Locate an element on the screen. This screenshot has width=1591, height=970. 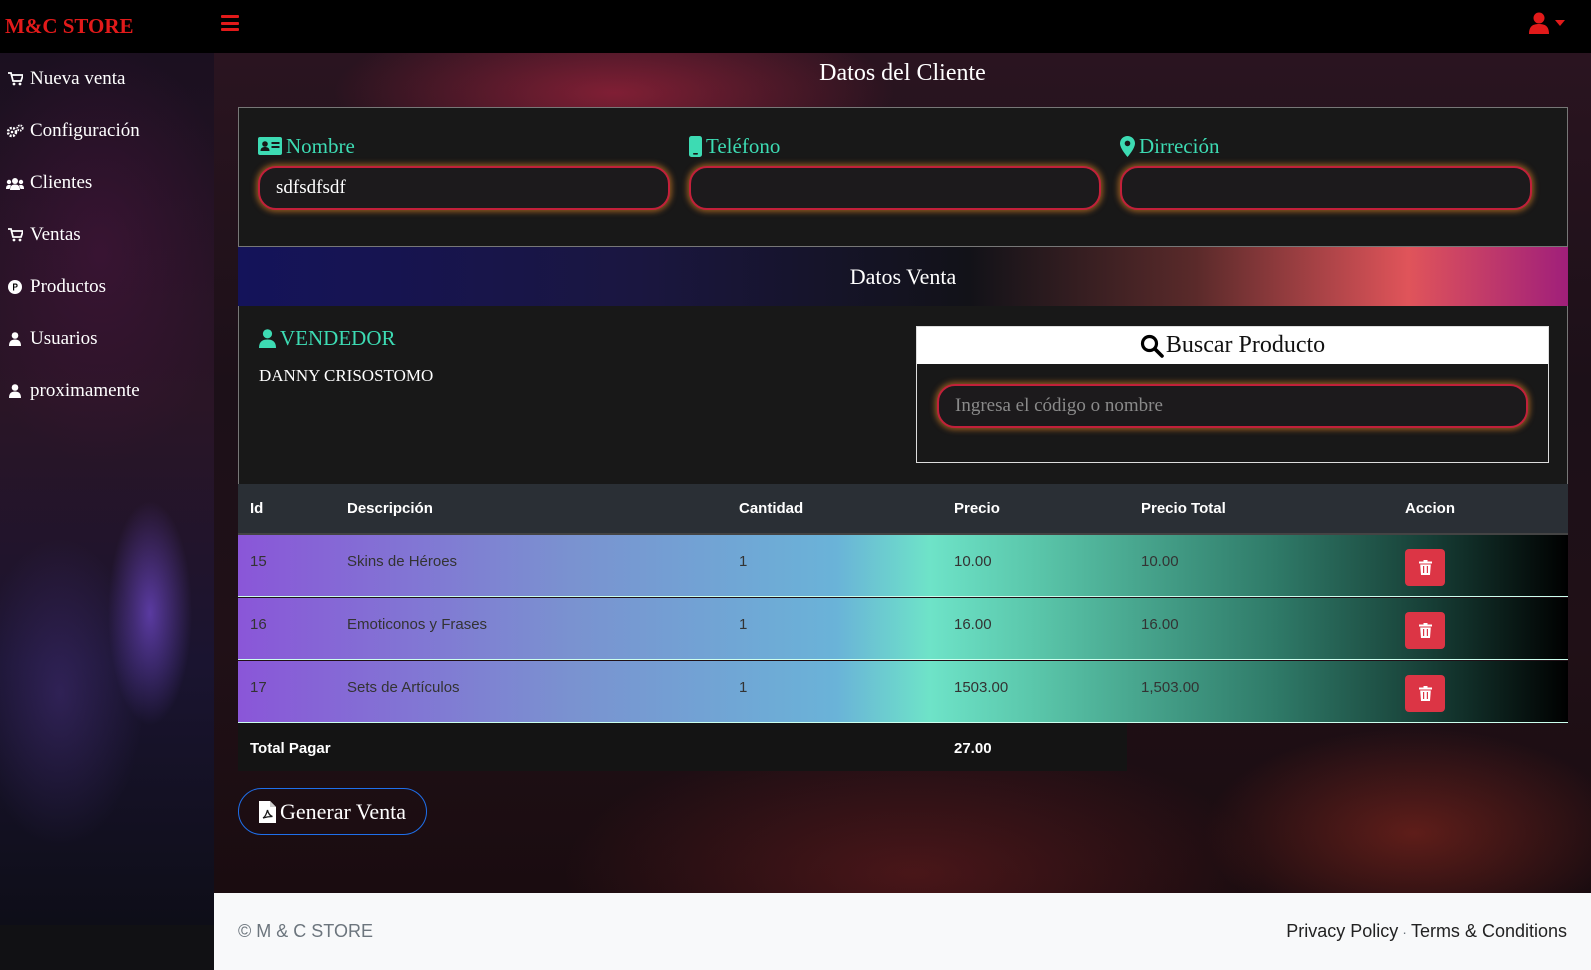
brand-logo: M&C STORE is located at coordinates (69, 26).